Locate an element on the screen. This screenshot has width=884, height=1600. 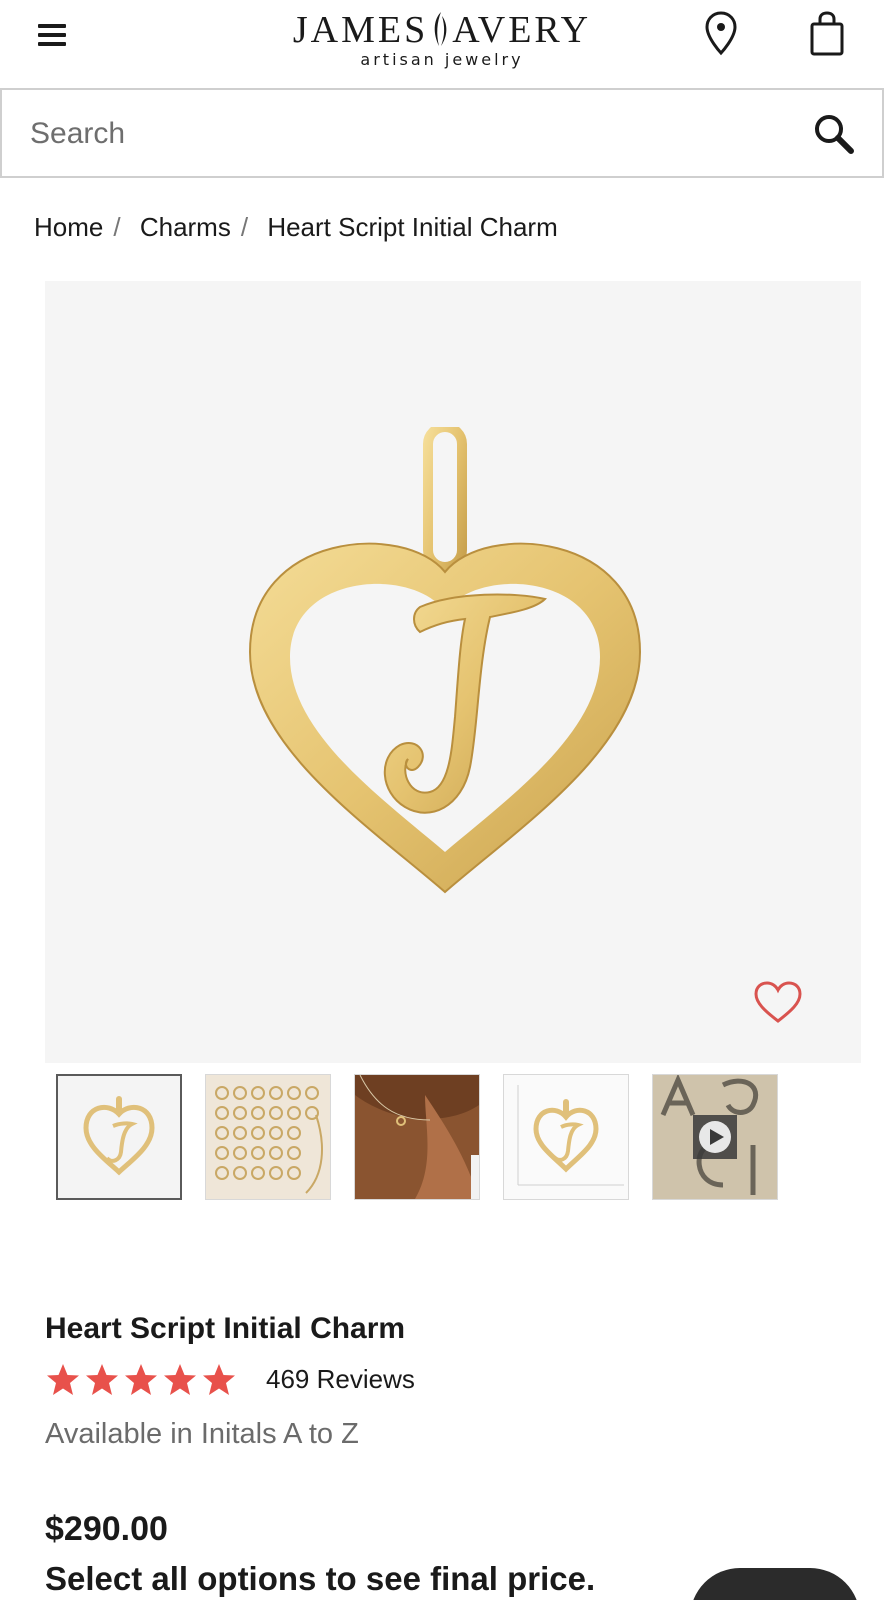
logo-tagline: artisan jewelry is located at coordinates (442, 59).